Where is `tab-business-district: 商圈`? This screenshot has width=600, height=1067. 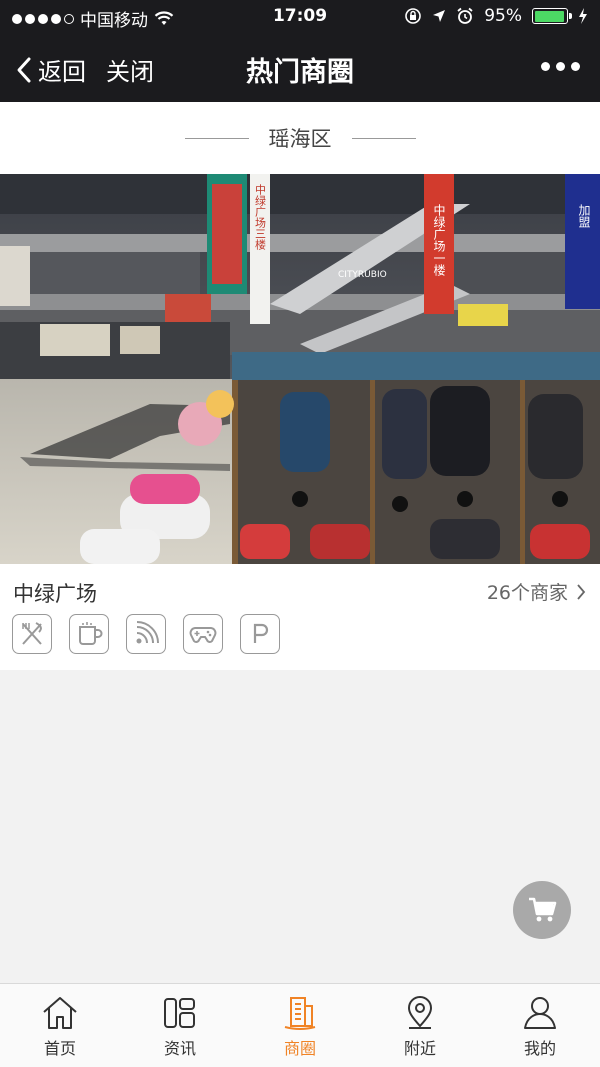
tab-business-district: 商圈 is located at coordinates (300, 1025).